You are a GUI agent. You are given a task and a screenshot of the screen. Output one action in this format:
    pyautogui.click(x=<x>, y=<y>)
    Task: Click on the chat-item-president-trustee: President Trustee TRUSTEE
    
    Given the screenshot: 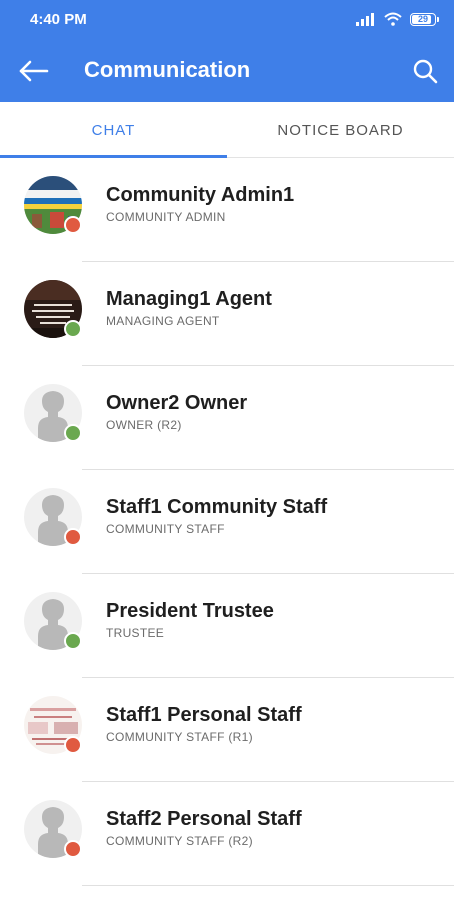 What is the action you would take?
    pyautogui.click(x=227, y=626)
    